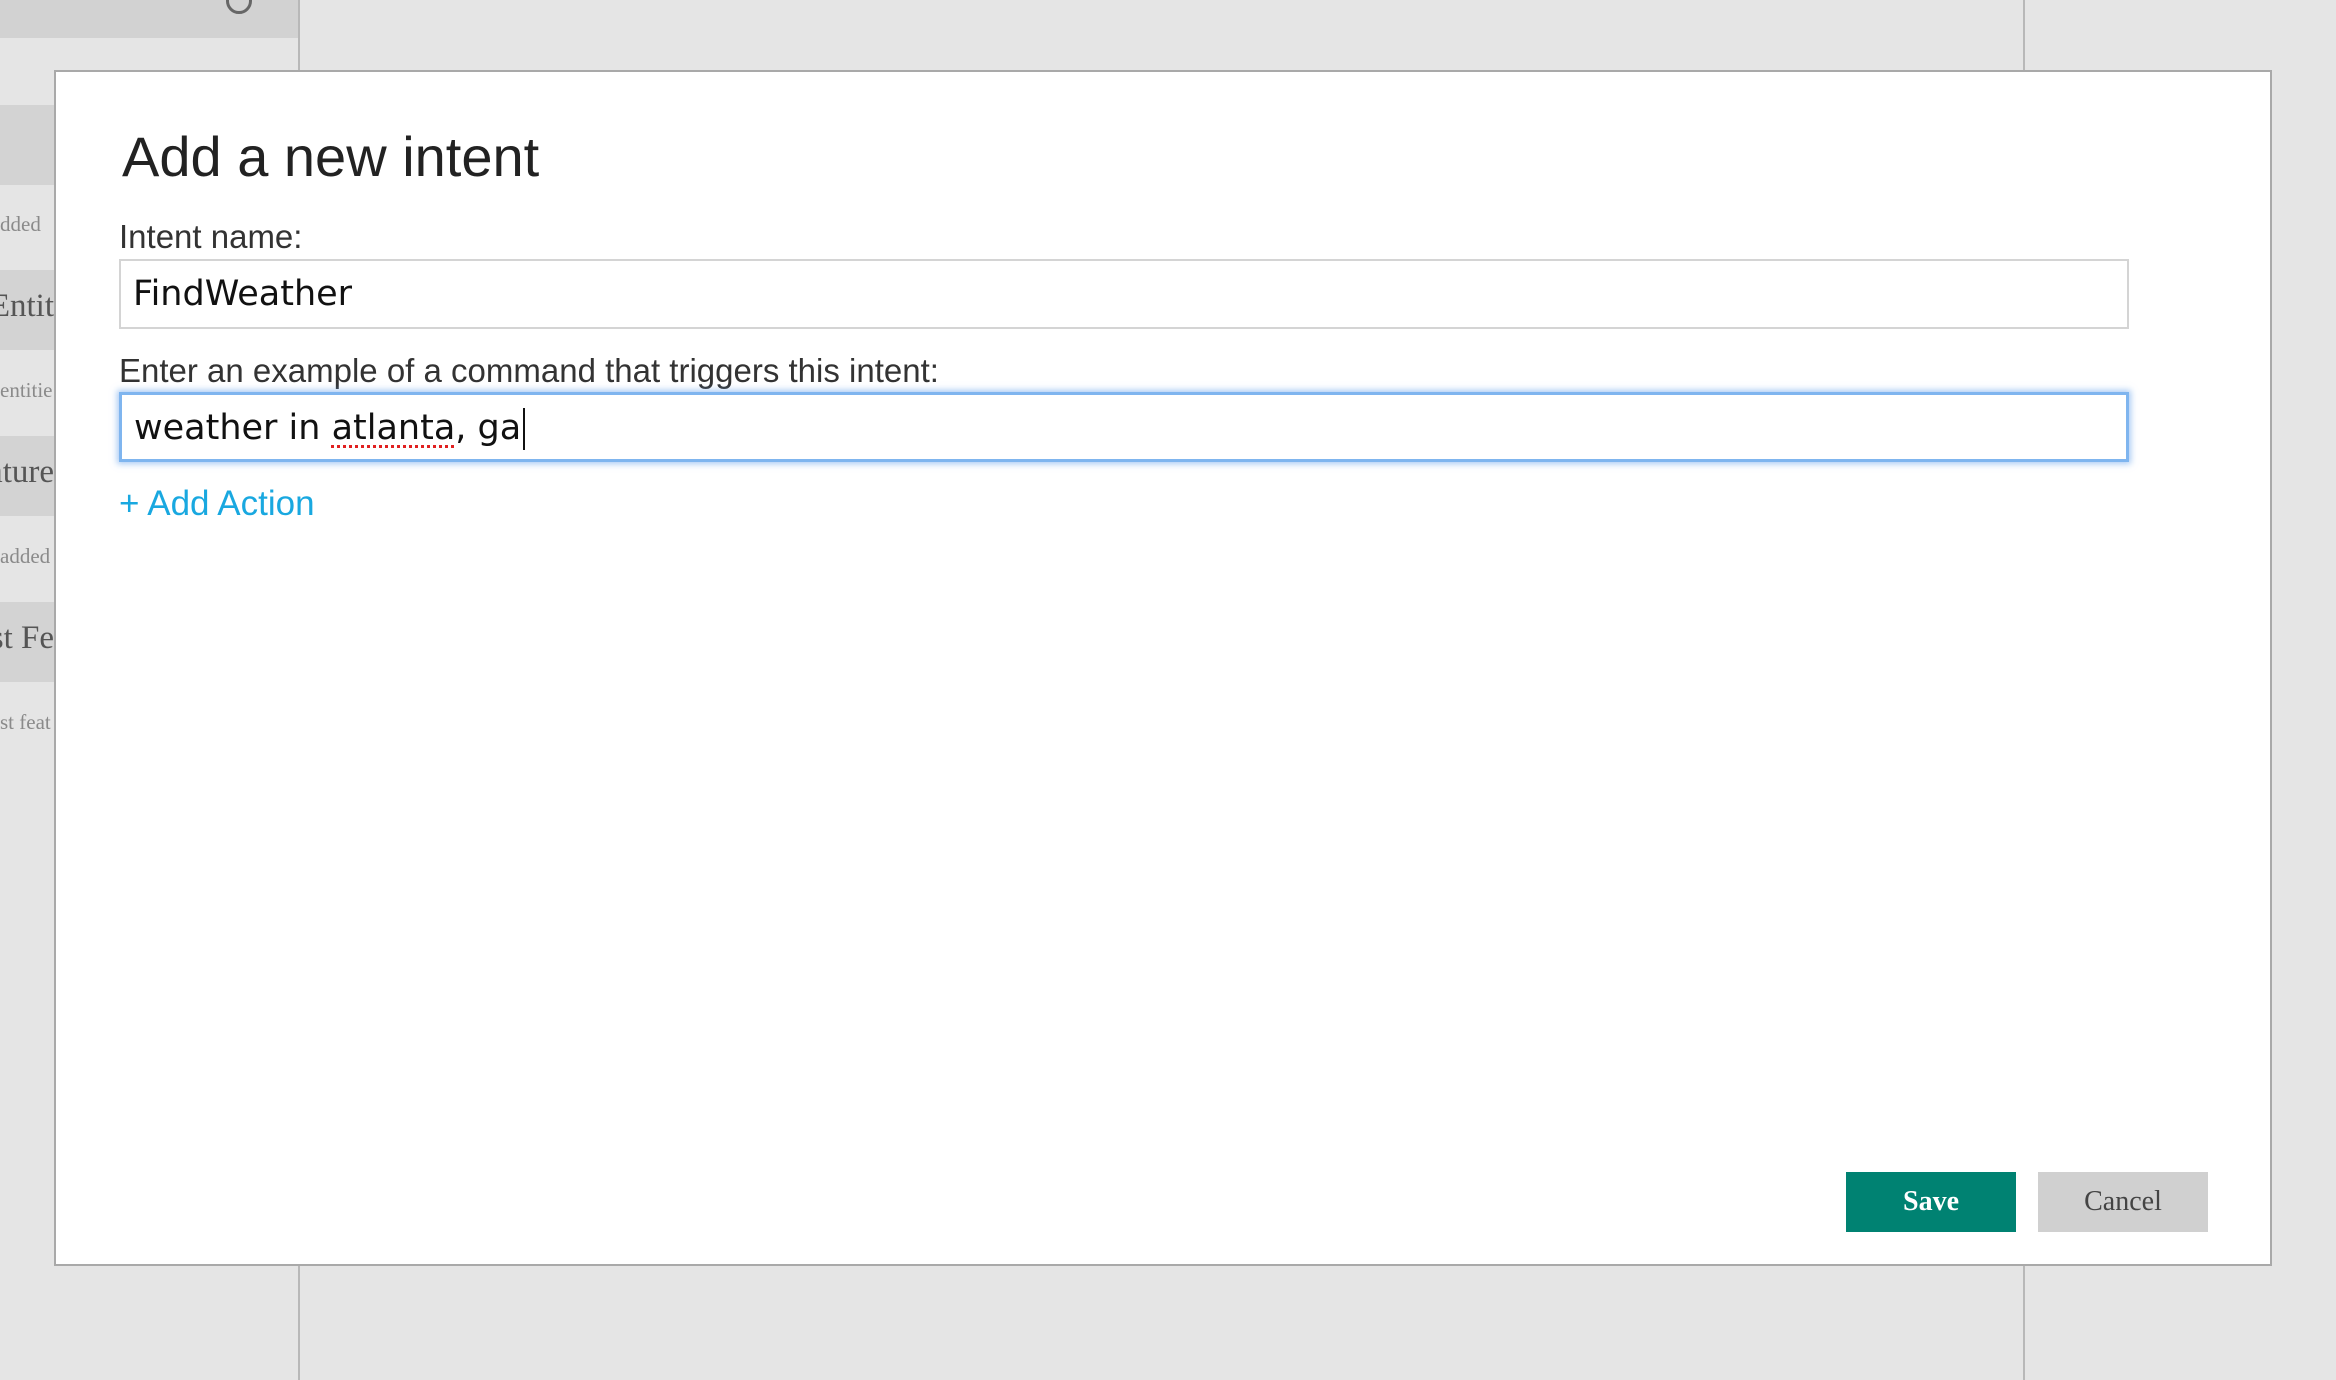 The image size is (2336, 1380). I want to click on background-text: dded, so click(20, 224).